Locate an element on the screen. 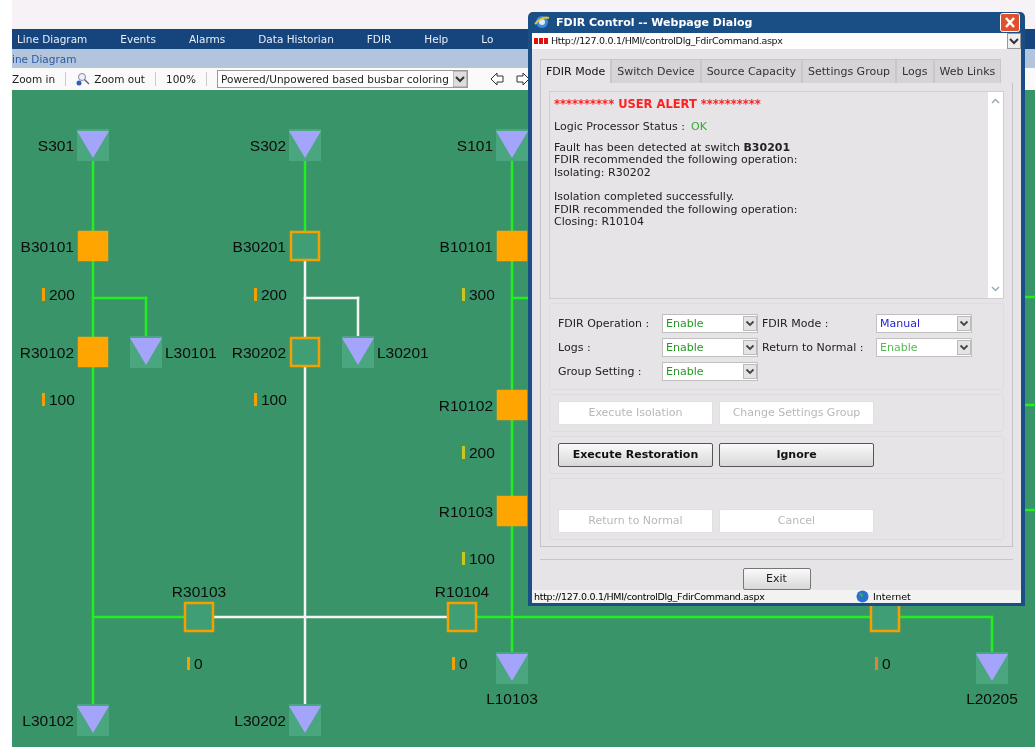  menu-item: Lo is located at coordinates (487, 39).